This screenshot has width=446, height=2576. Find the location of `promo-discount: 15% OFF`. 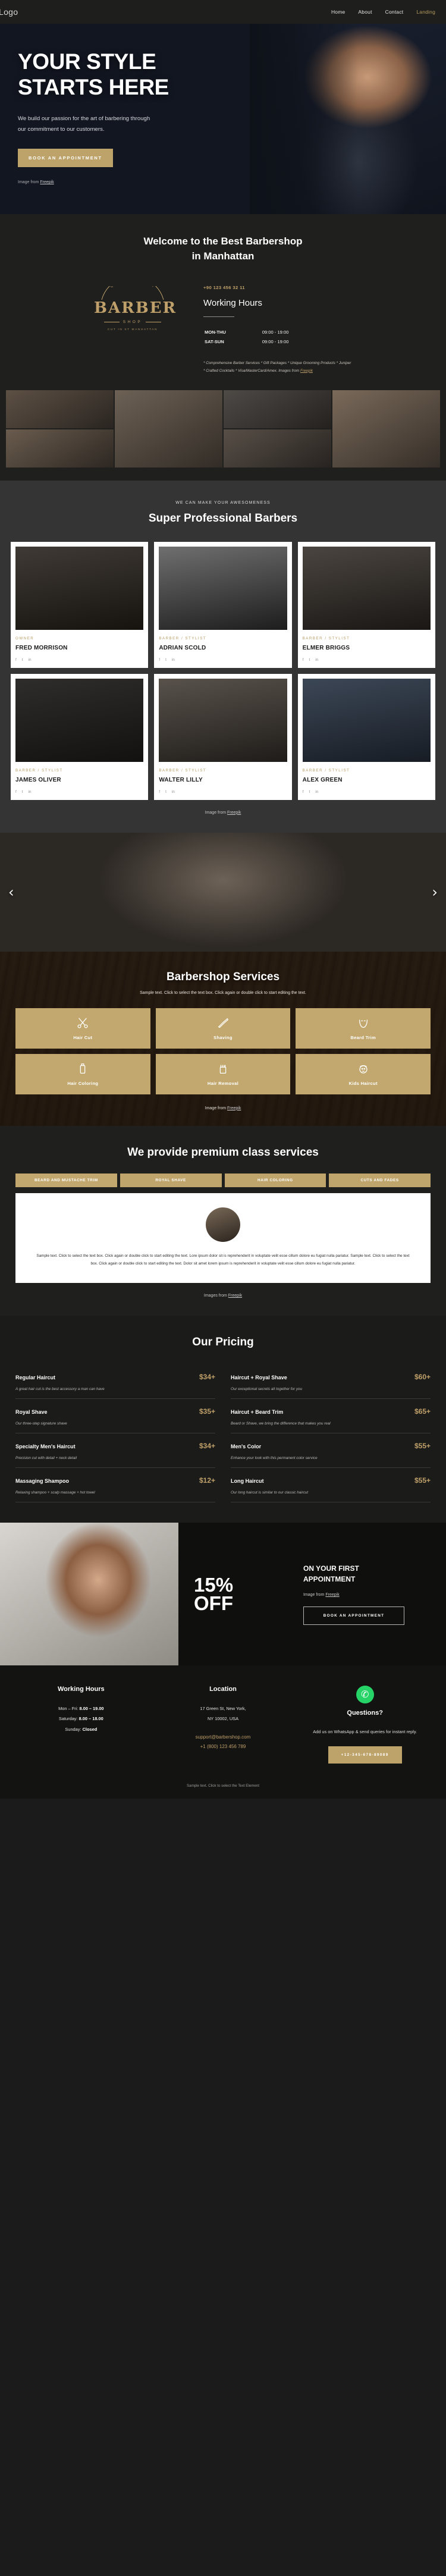

promo-discount: 15% OFF is located at coordinates (240, 1594).